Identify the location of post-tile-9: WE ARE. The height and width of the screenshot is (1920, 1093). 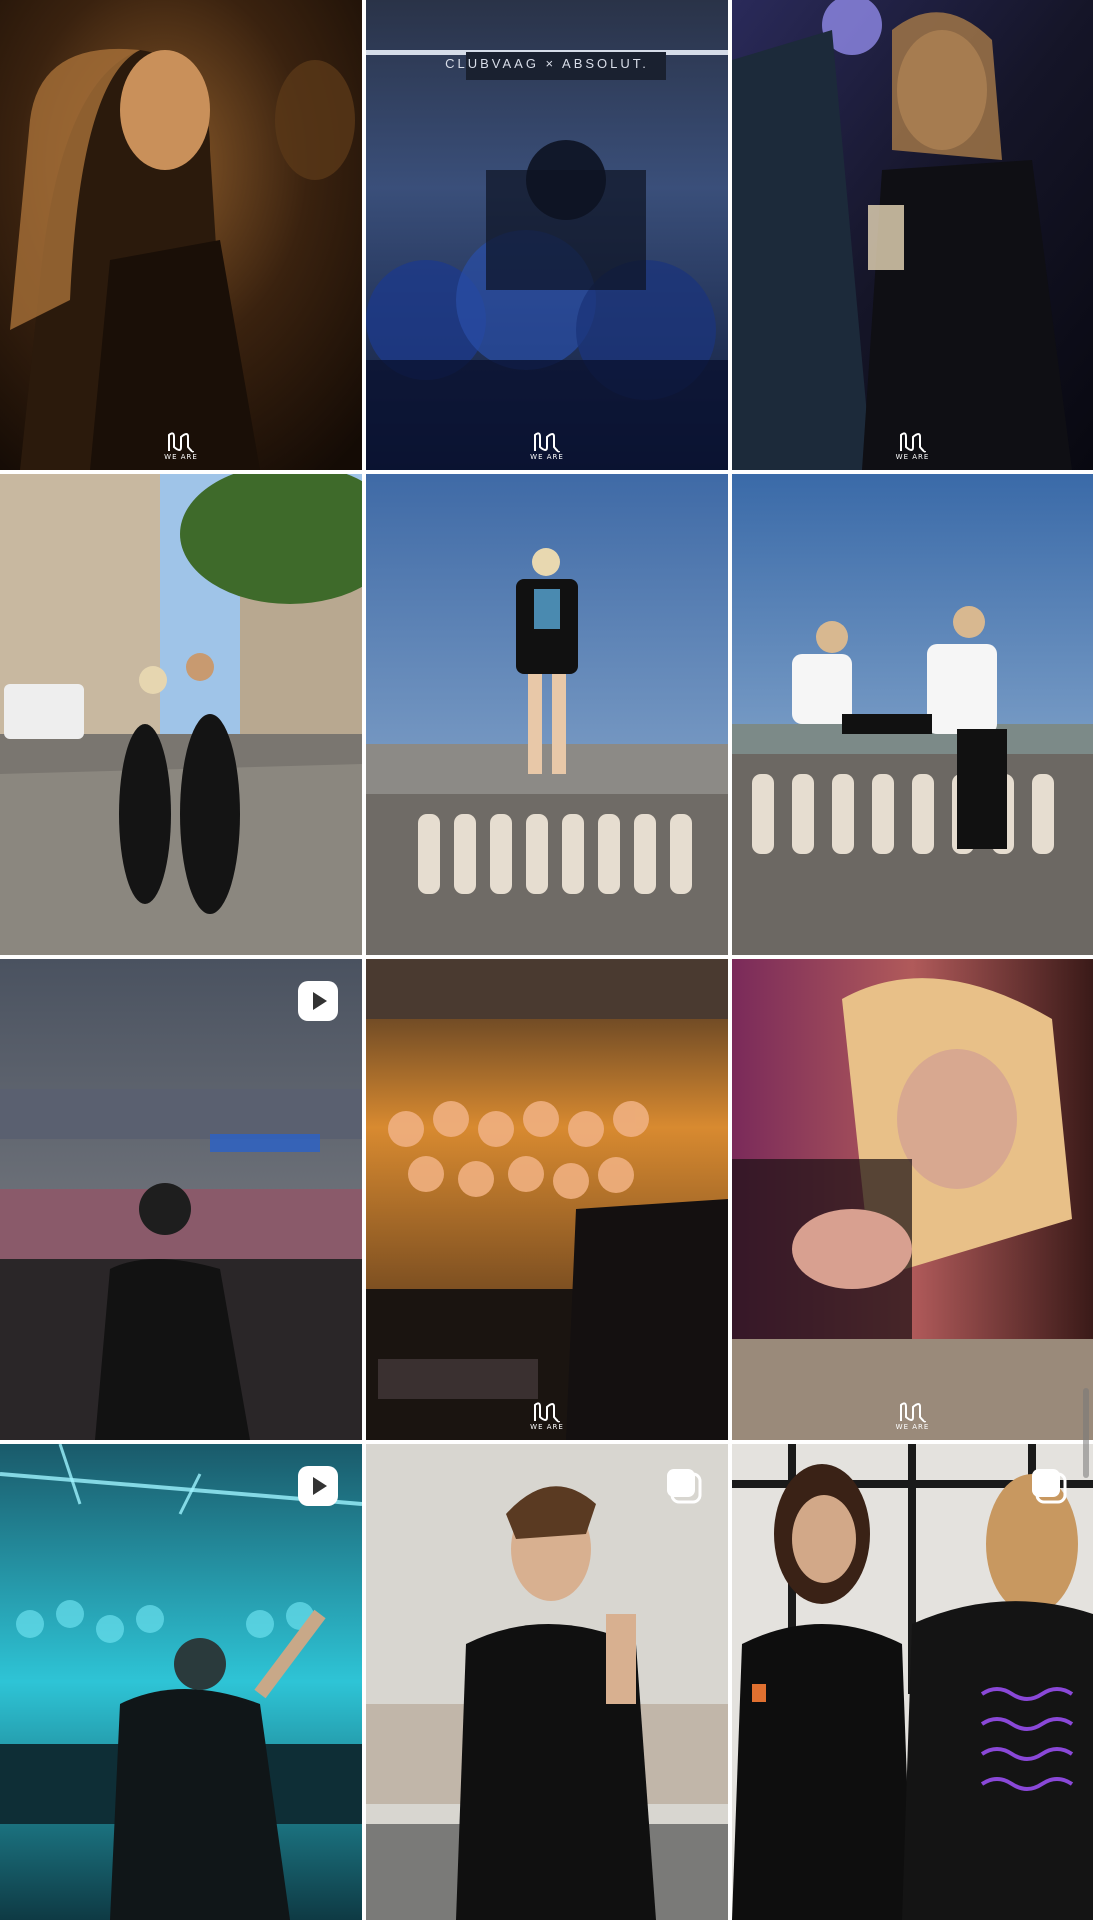
(912, 1199).